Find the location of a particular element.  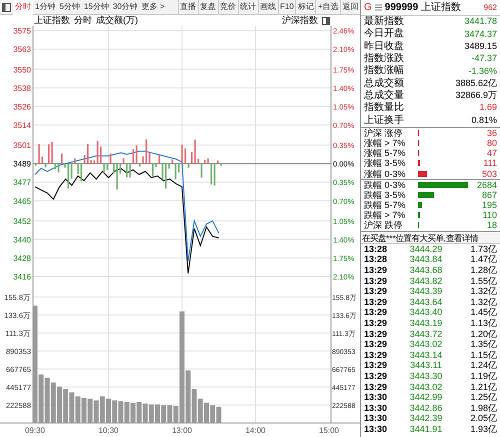

tick-price: 3442.86 is located at coordinates (426, 407).